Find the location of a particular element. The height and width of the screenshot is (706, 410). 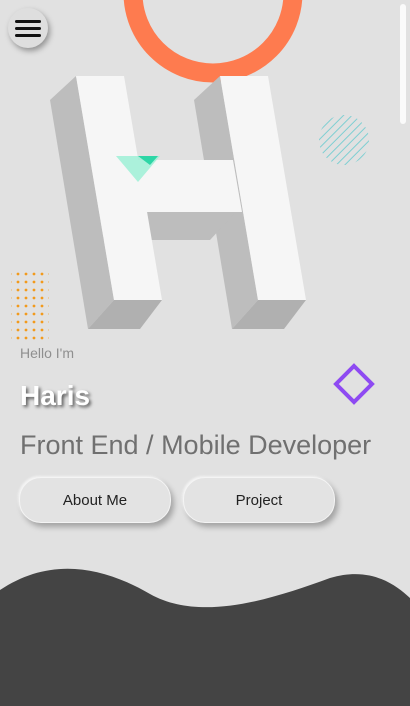

about-me-button: About Me is located at coordinates (95, 500).